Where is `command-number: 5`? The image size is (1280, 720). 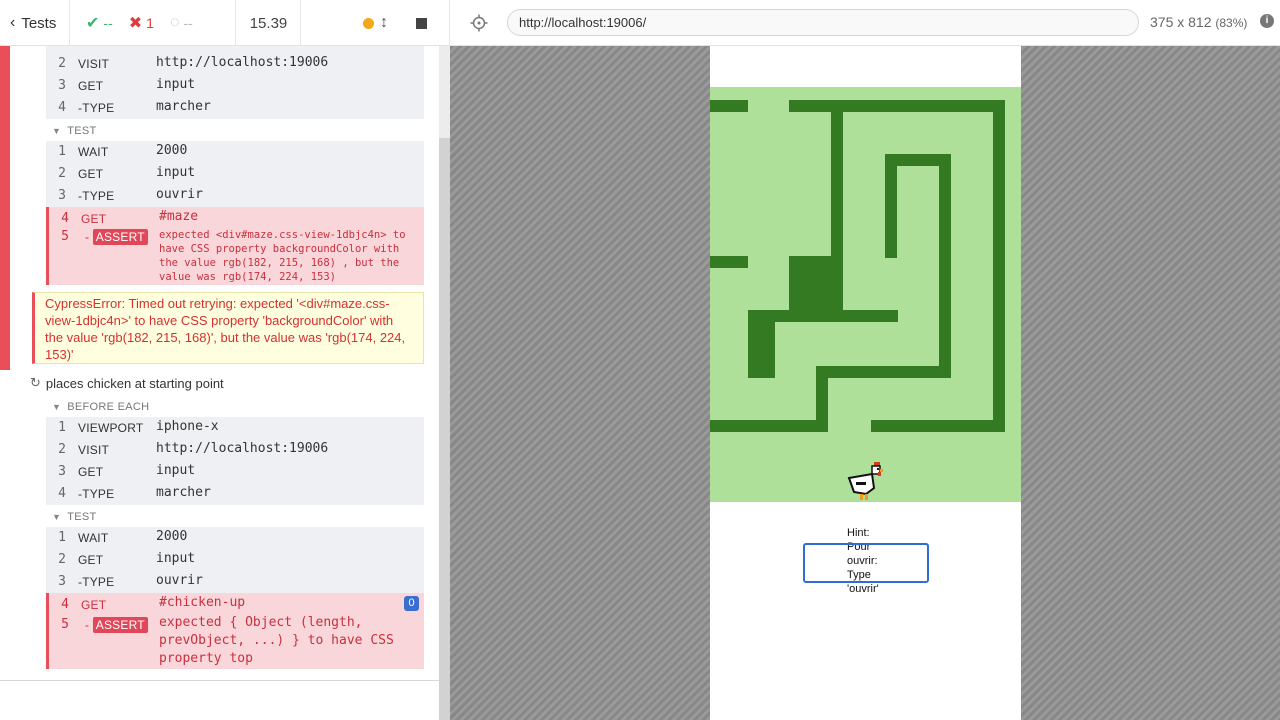
command-number: 5 is located at coordinates (65, 624).